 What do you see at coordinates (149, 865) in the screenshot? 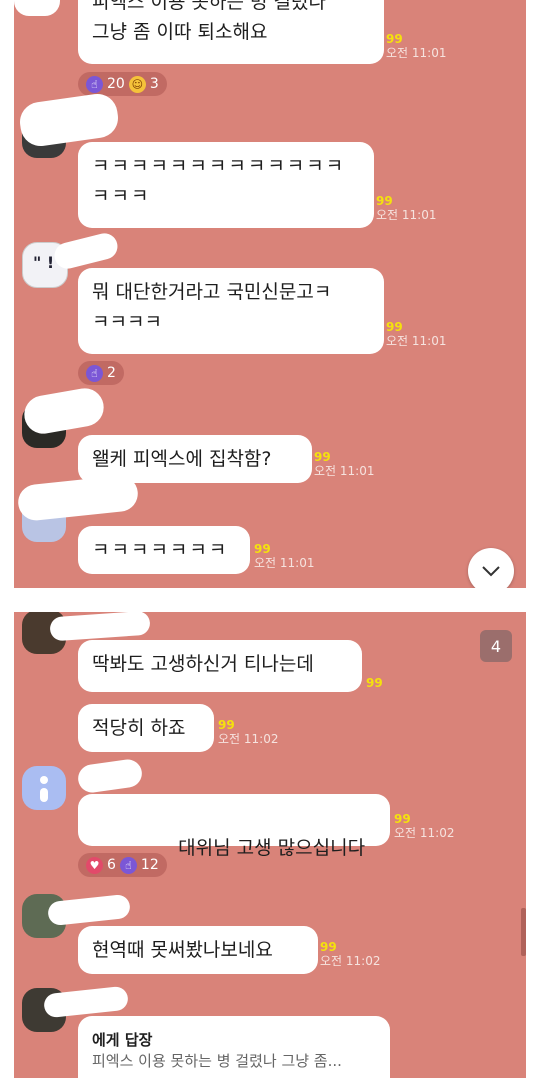
I see `like-count: 12` at bounding box center [149, 865].